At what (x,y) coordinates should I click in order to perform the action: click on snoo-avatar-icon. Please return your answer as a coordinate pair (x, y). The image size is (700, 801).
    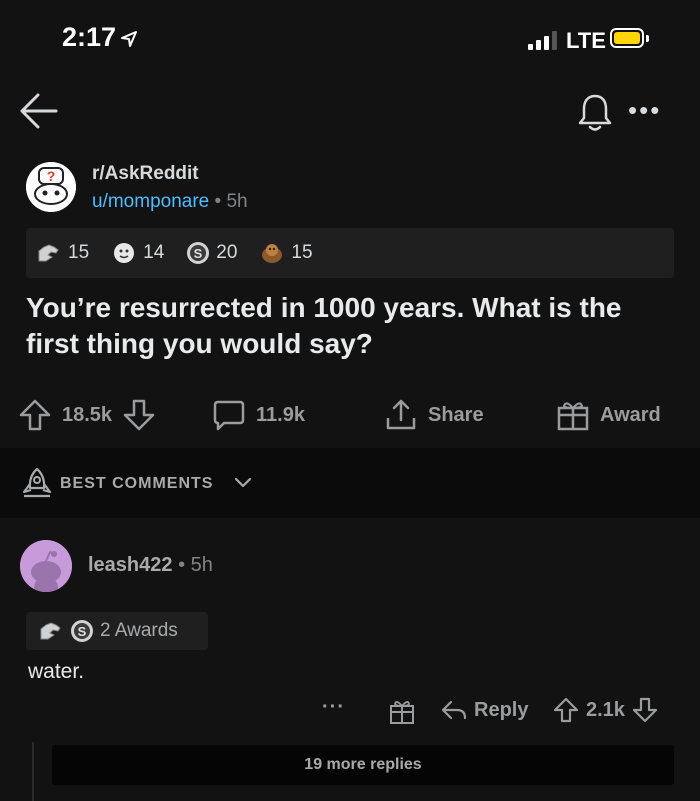
    Looking at the image, I should click on (46, 566).